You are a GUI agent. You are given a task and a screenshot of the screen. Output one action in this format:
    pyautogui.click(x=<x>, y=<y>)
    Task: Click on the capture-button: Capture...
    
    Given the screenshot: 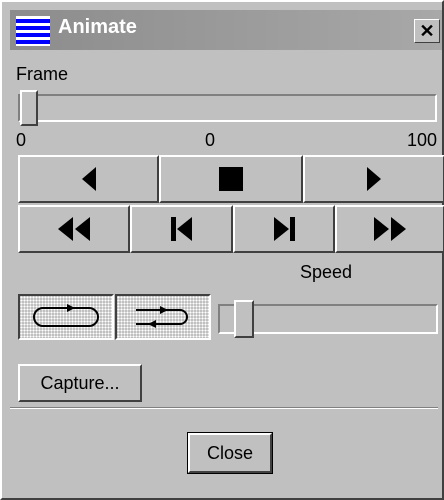 What is the action you would take?
    pyautogui.click(x=80, y=383)
    